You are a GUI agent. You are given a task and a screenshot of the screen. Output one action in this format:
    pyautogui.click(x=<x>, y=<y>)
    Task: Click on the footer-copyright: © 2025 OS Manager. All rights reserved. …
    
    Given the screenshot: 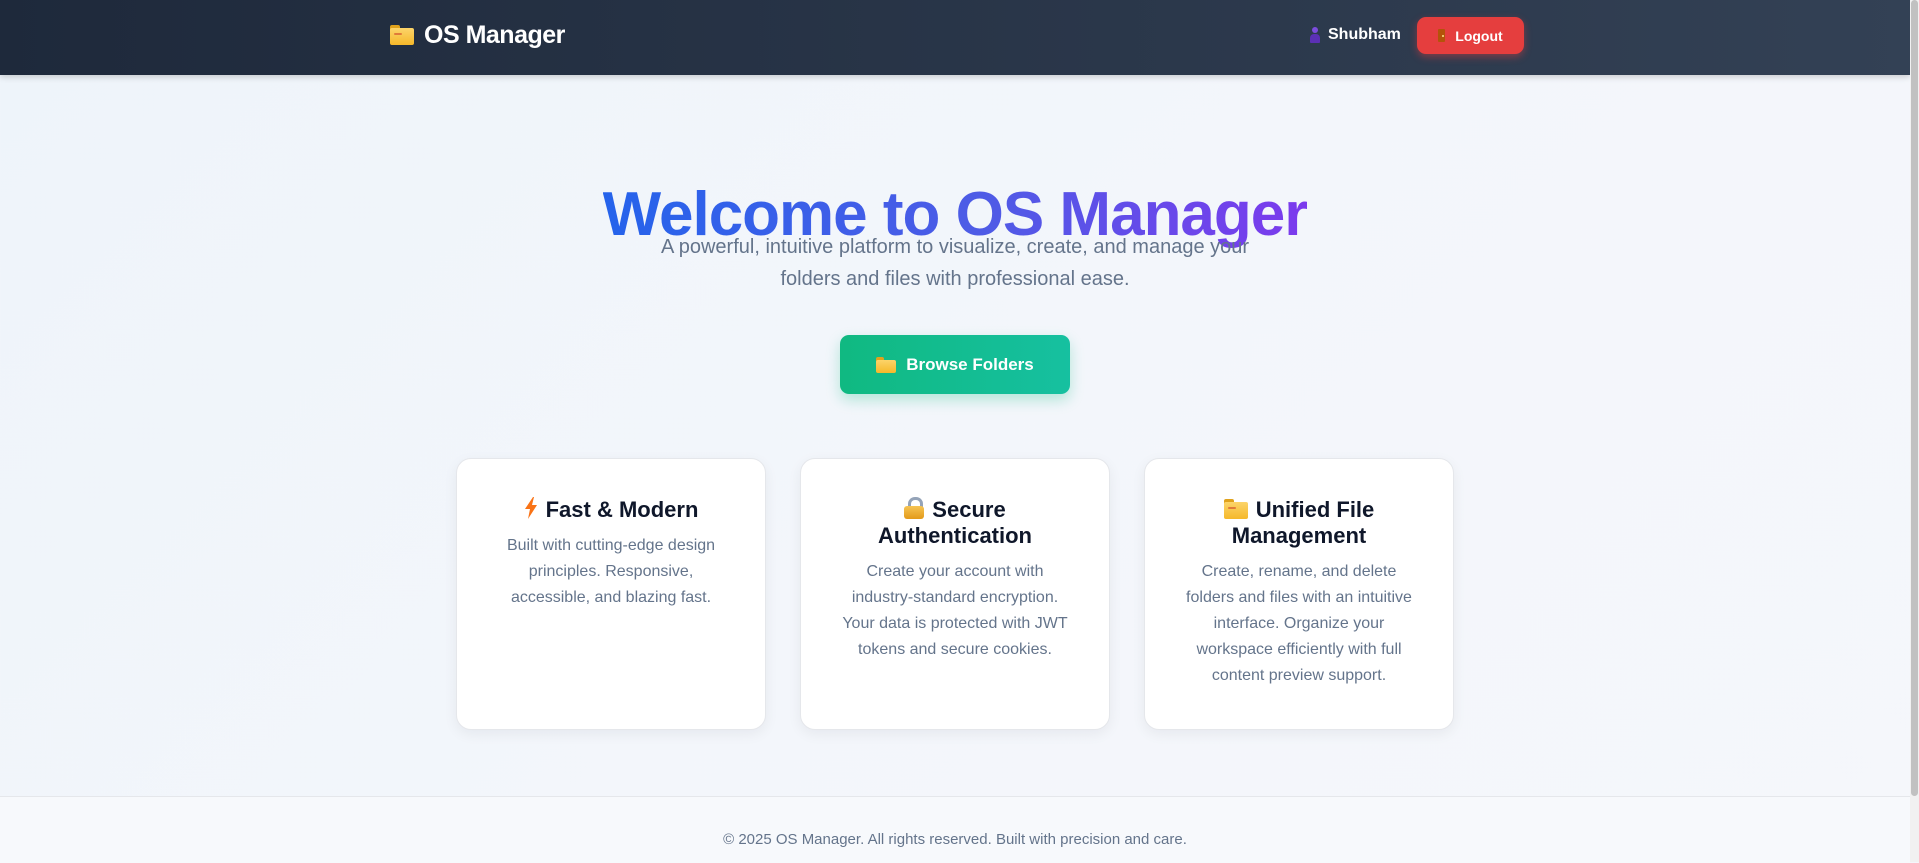 What is the action you would take?
    pyautogui.click(x=955, y=839)
    